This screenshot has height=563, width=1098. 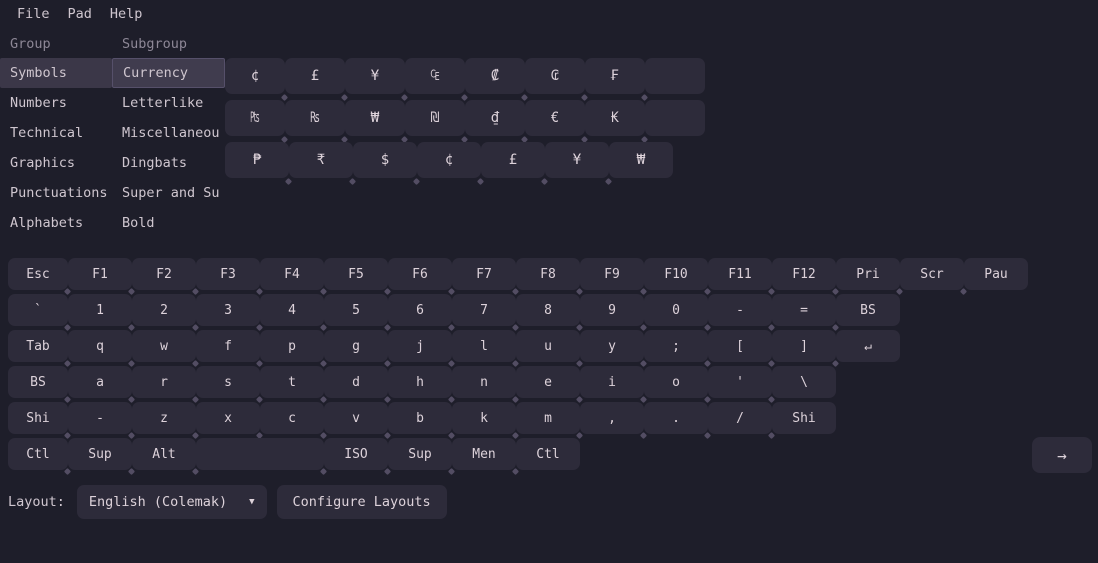 I want to click on group-item-graphics: Graphics, so click(x=56, y=163).